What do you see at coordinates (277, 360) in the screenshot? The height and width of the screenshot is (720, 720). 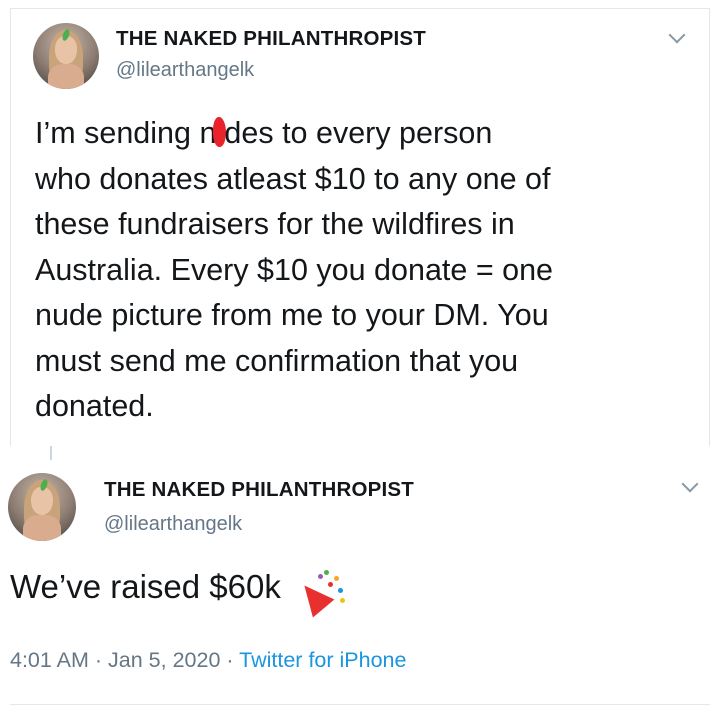 I see `tweet-text-line: must send me confirmation that you` at bounding box center [277, 360].